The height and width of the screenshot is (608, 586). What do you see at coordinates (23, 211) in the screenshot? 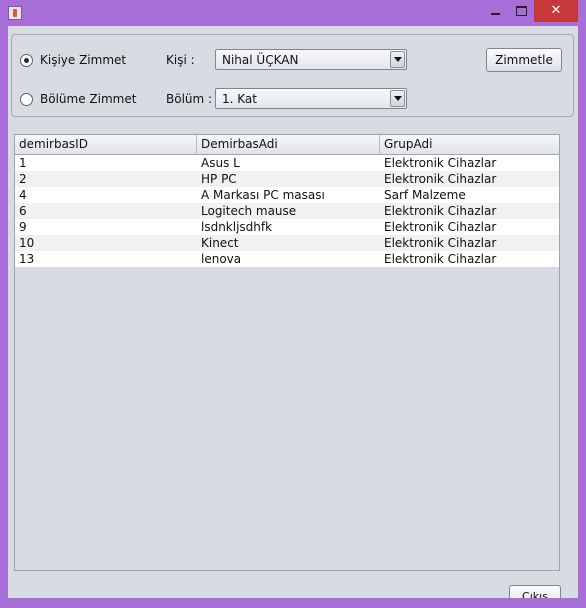
I see `table-cell: 6` at bounding box center [23, 211].